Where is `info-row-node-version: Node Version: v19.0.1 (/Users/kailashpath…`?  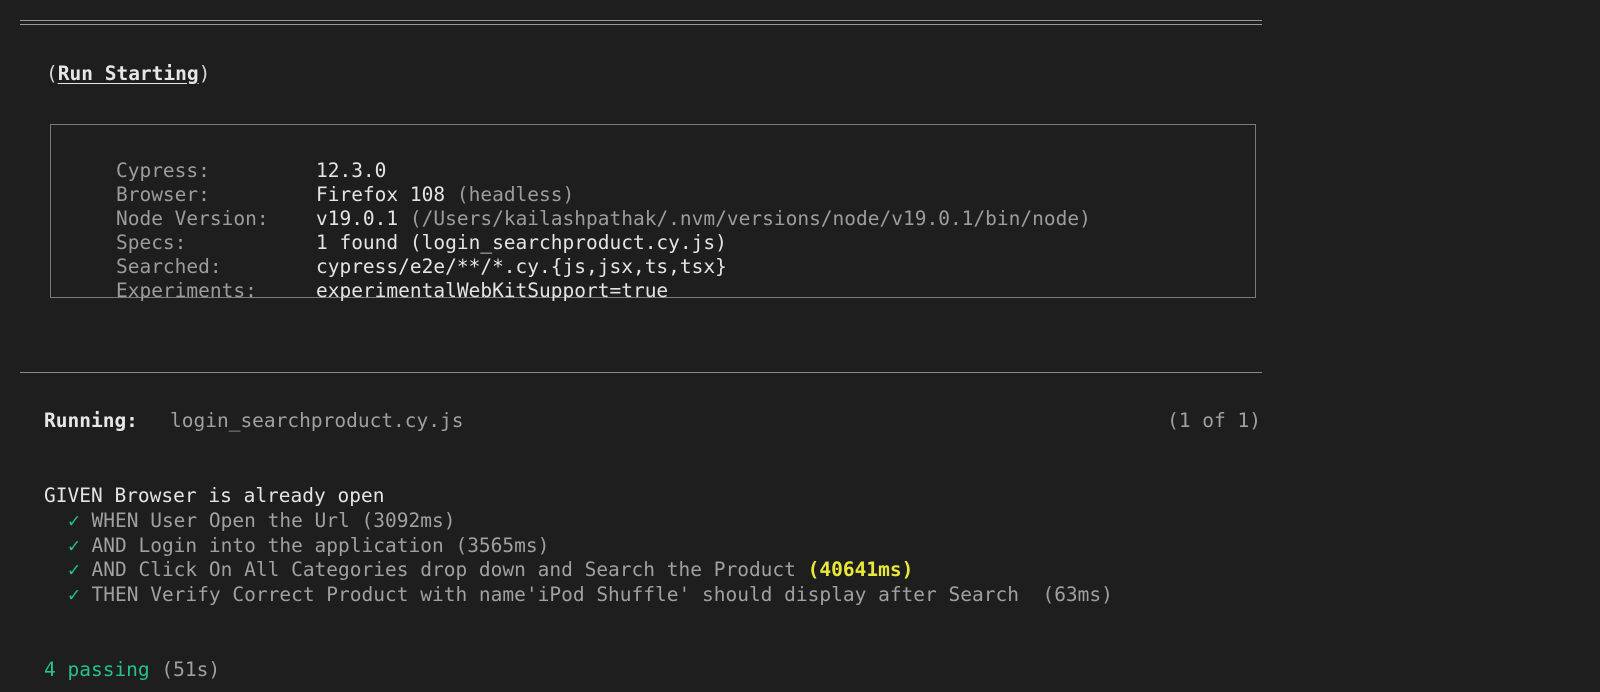 info-row-node-version: Node Version: v19.0.1 (/Users/kailashpath… is located at coordinates (580, 206).